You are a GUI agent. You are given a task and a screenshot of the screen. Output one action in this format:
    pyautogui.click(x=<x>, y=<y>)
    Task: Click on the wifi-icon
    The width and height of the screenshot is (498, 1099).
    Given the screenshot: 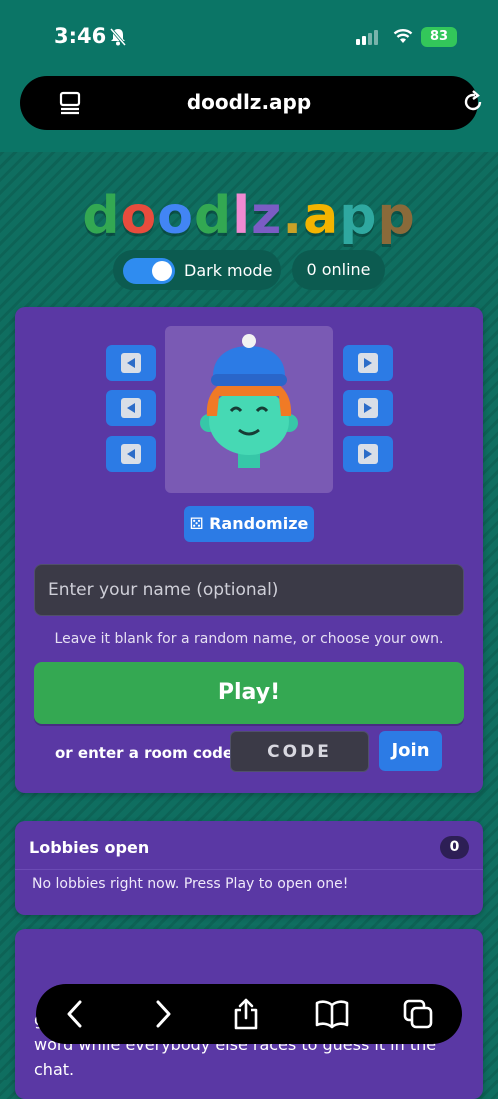 What is the action you would take?
    pyautogui.click(x=403, y=36)
    